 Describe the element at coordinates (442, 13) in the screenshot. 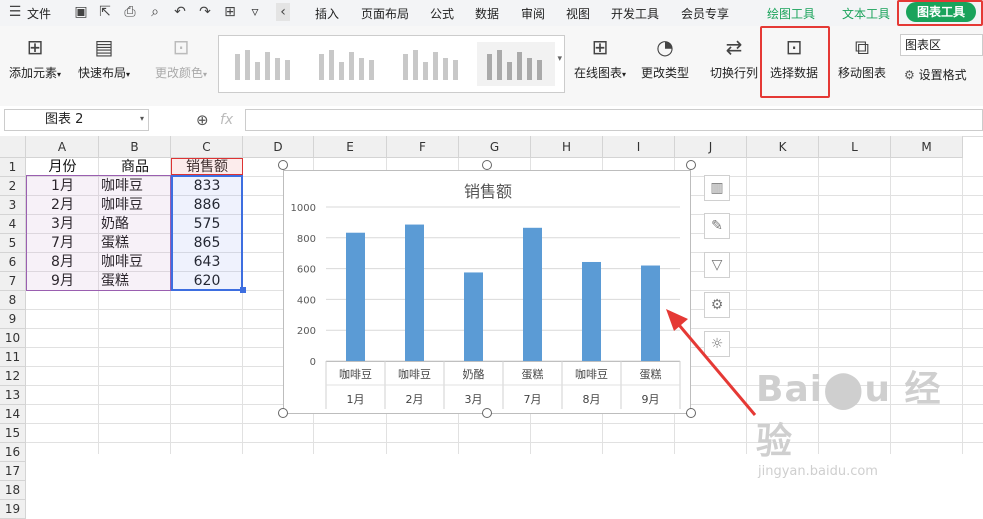

I see `tab-formula: 公式` at that location.